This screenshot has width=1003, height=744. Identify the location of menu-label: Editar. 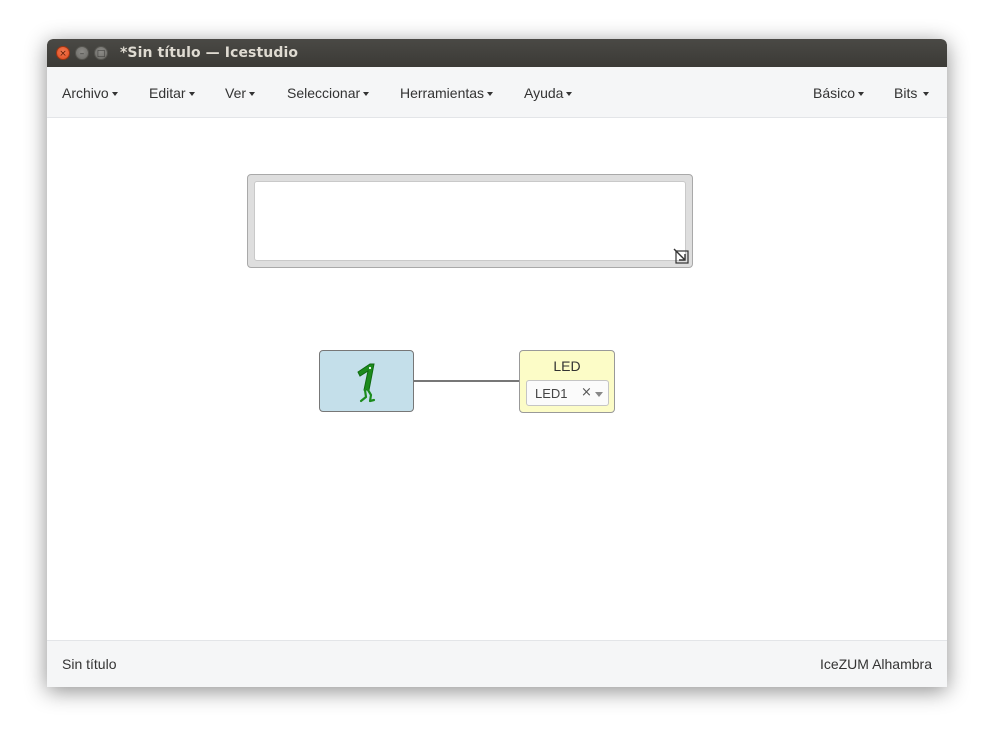
(167, 93).